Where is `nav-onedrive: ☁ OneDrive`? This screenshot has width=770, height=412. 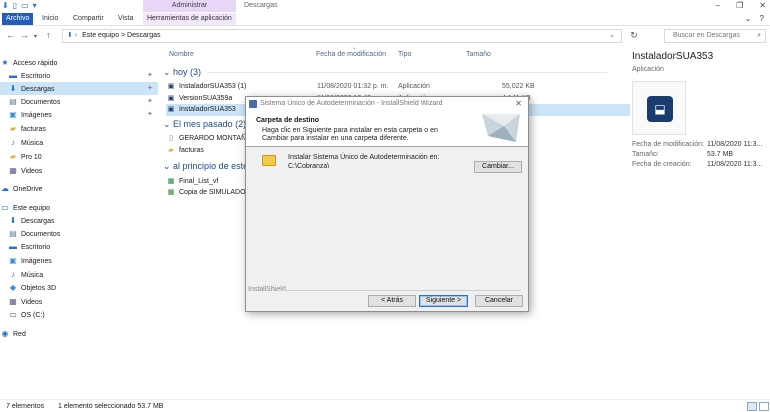
nav-onedrive: ☁ OneDrive is located at coordinates (79, 188).